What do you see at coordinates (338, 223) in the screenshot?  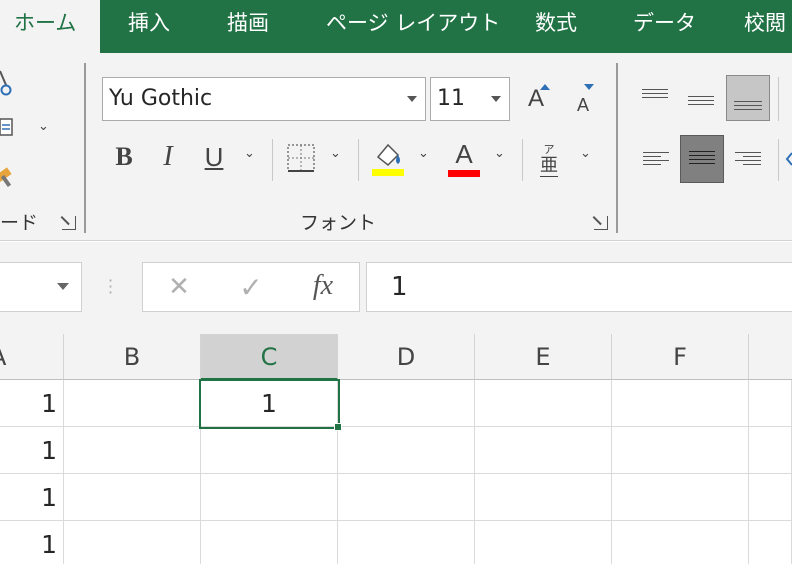 I see `font-group-label: フォント` at bounding box center [338, 223].